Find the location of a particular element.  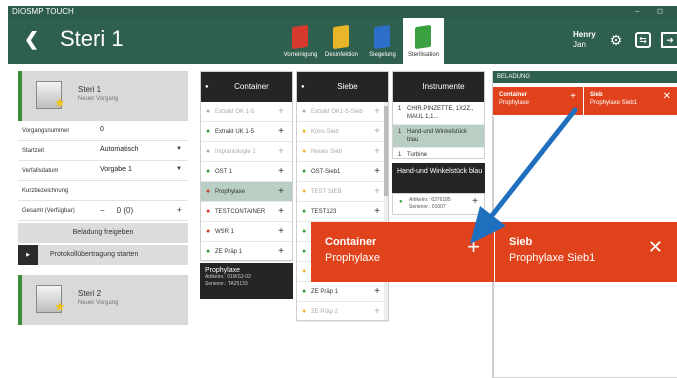

container-item: ● Extrakt UK 1-5 + is located at coordinates (246, 132).